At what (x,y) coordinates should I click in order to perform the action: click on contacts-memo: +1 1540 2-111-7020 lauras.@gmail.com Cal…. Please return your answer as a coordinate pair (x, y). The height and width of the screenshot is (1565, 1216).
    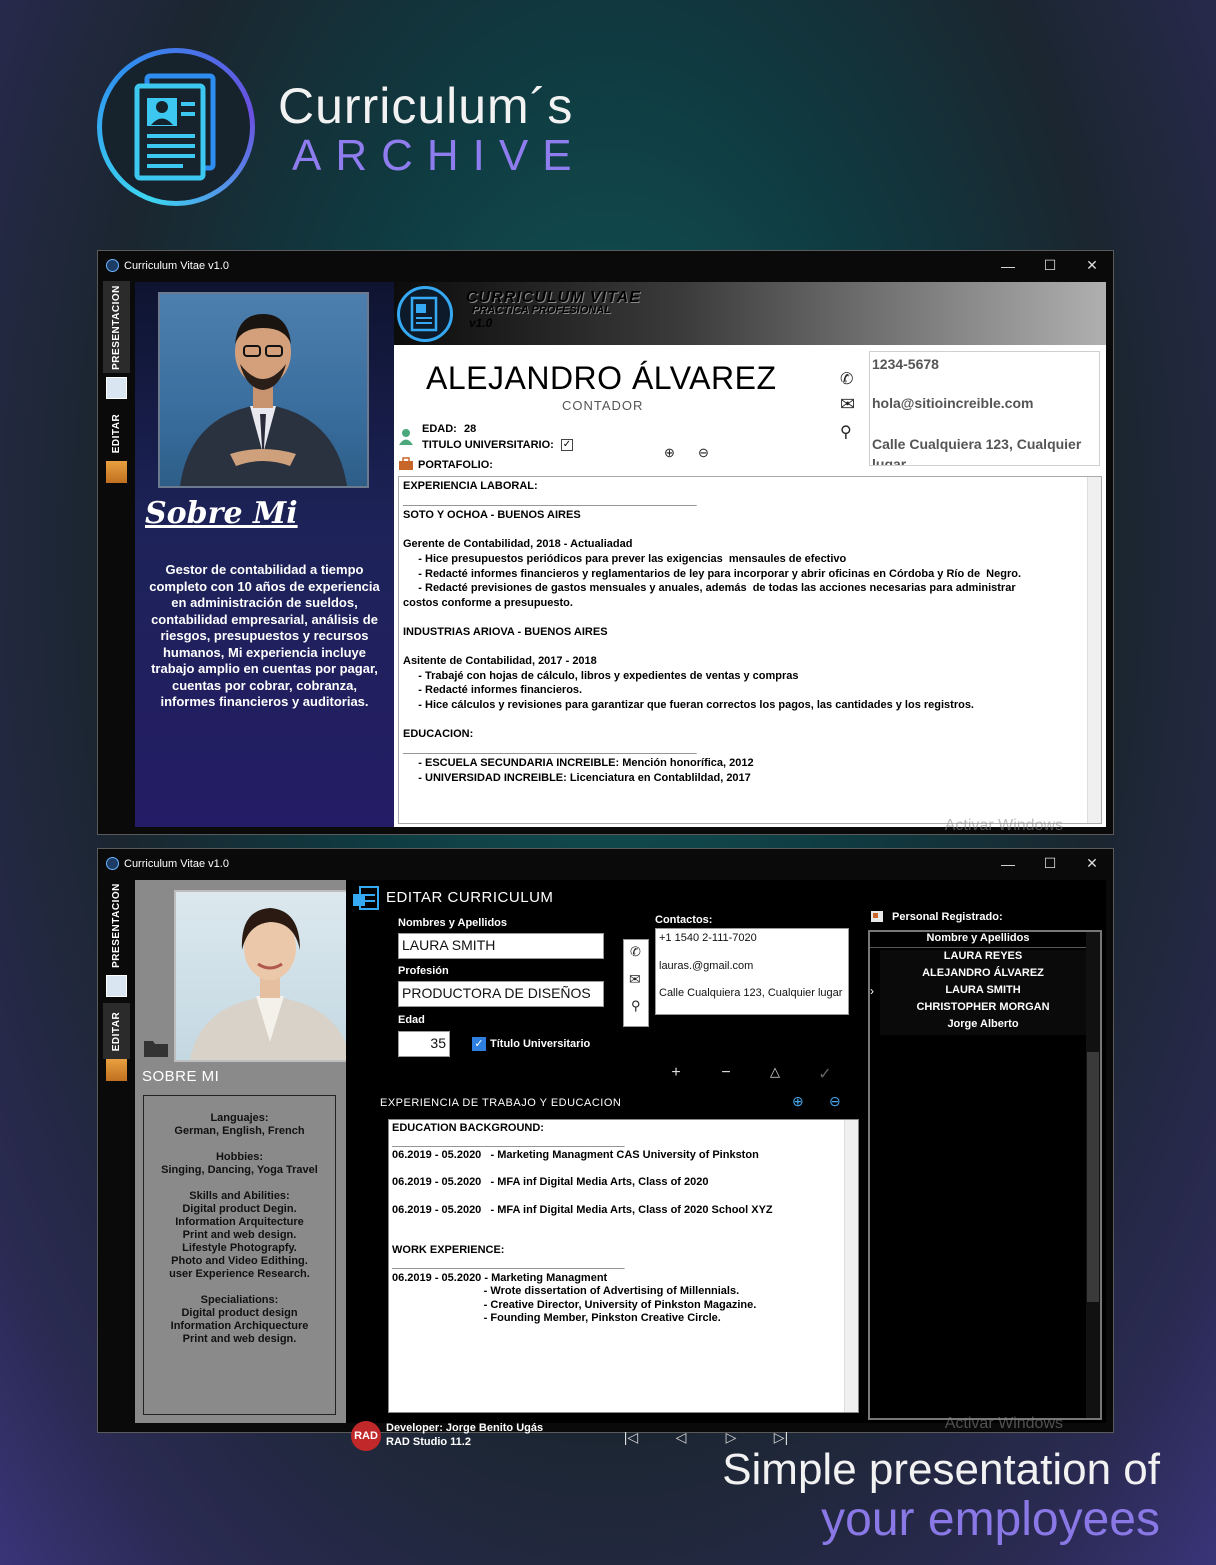
    Looking at the image, I should click on (752, 971).